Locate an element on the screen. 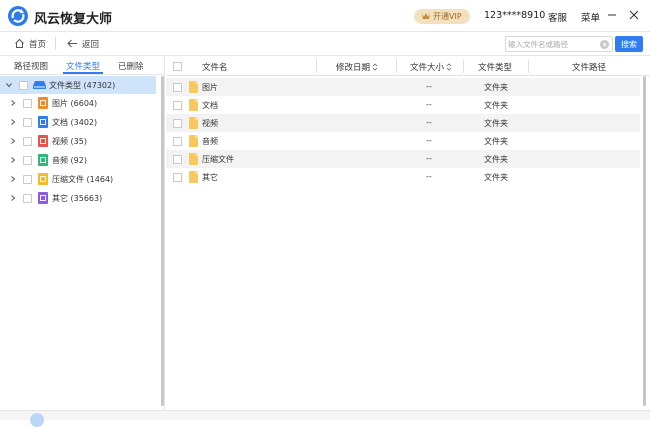 The width and height of the screenshot is (650, 427). service-button: 客服 is located at coordinates (557, 17).